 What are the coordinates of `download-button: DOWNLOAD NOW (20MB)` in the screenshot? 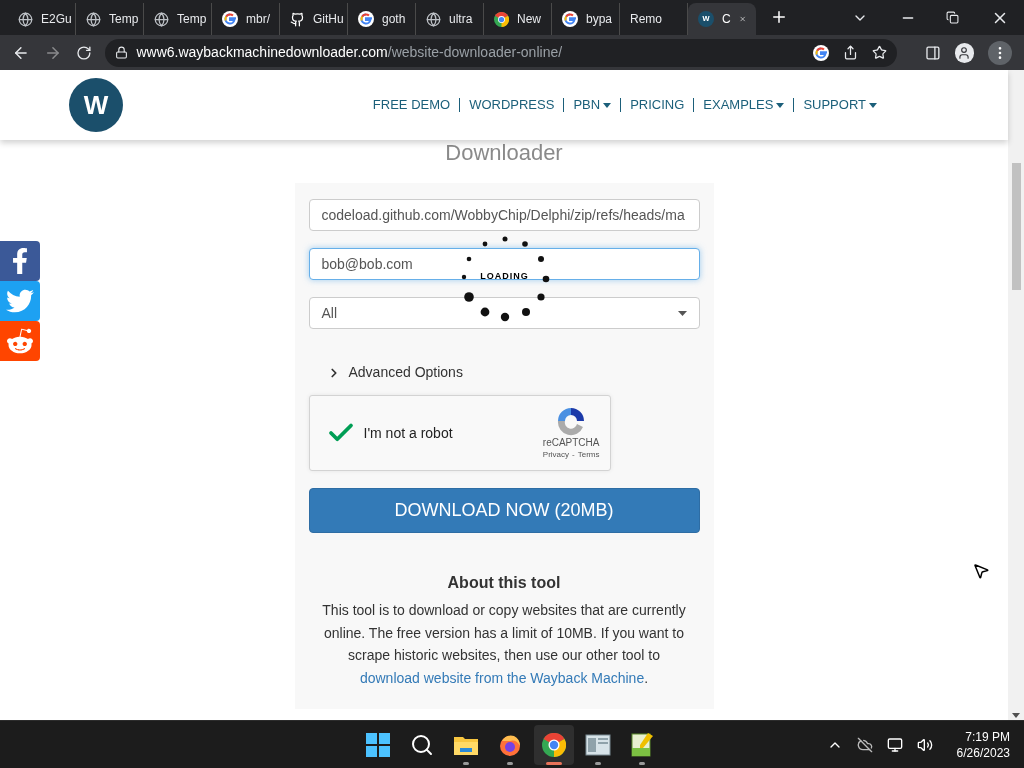 It's located at (504, 510).